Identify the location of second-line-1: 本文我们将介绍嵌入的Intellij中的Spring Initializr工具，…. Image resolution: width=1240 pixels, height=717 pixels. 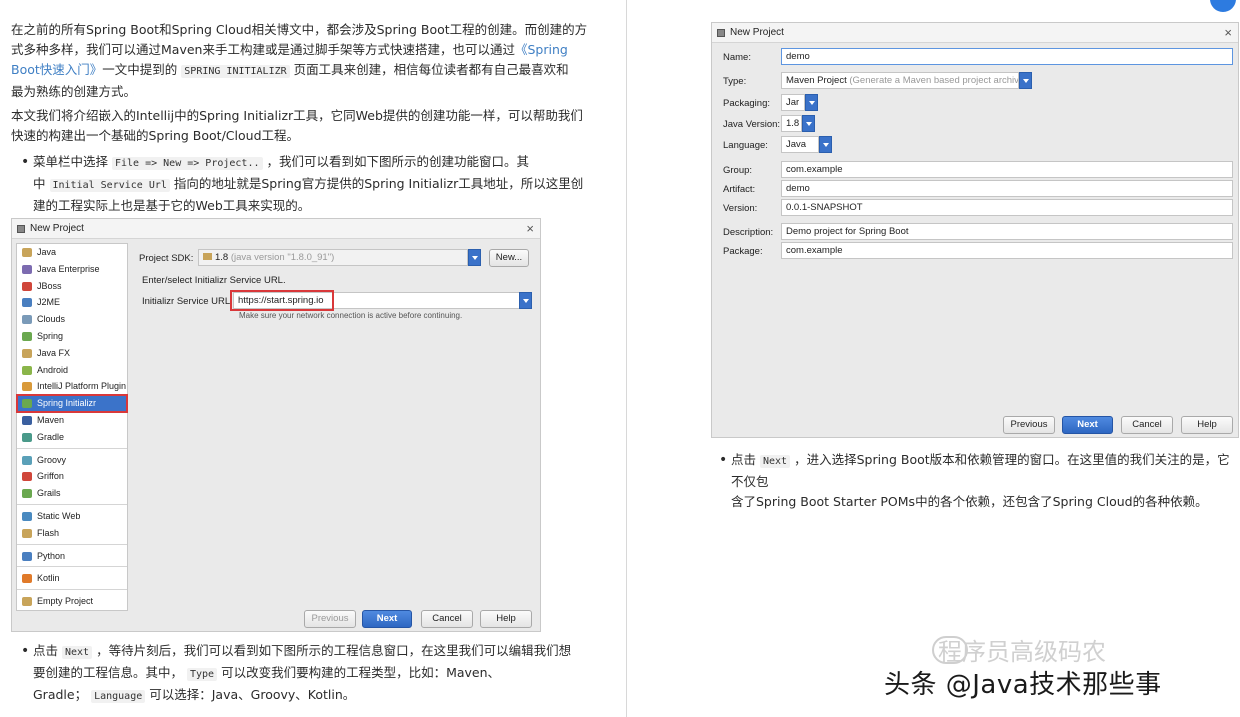
(297, 115).